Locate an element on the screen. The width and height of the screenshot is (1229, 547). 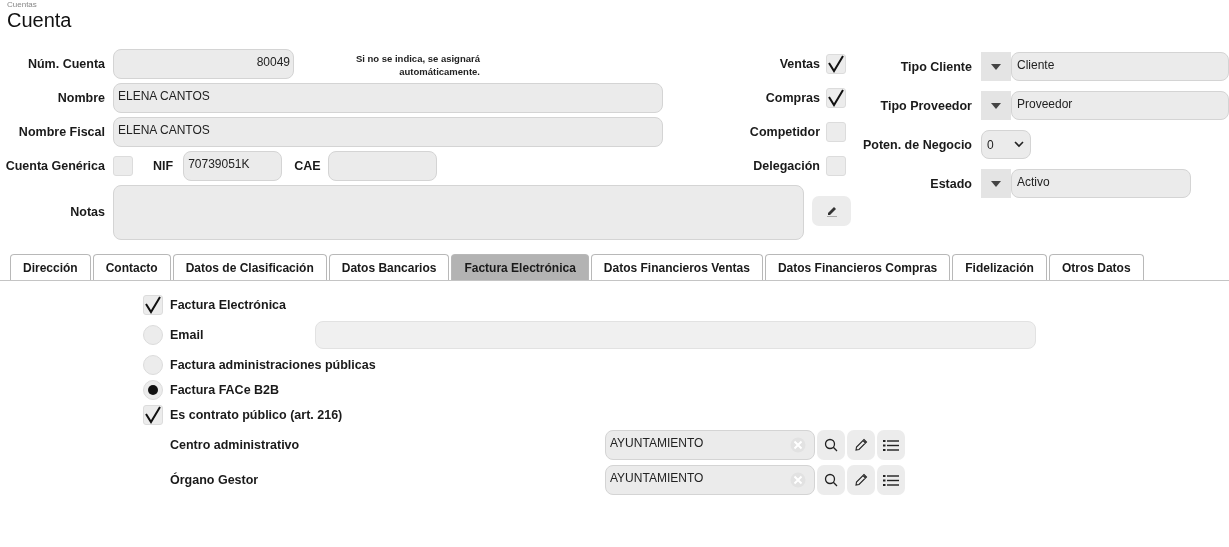
tab: Factura Electrónica is located at coordinates (520, 267).